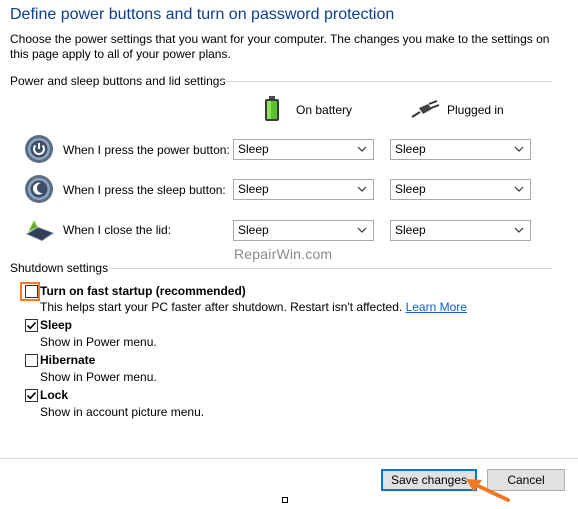  Describe the element at coordinates (272, 109) in the screenshot. I see `battery-icon` at that location.